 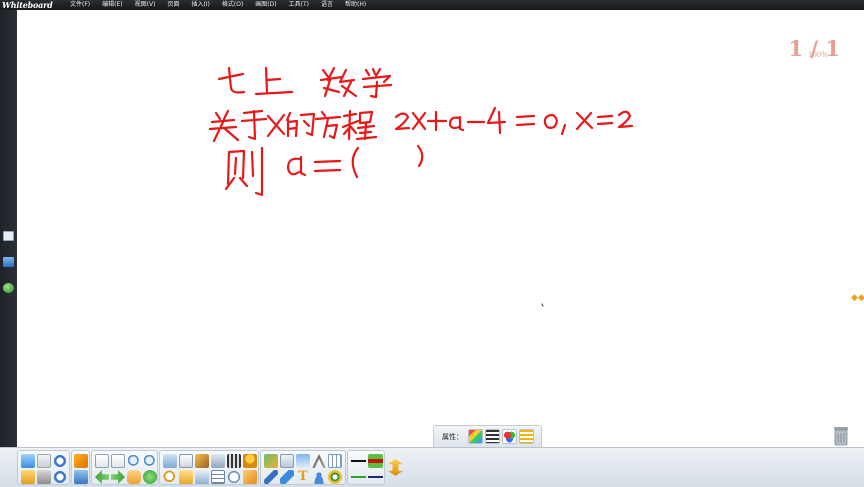 I want to click on folder-icon, so click(x=28, y=477).